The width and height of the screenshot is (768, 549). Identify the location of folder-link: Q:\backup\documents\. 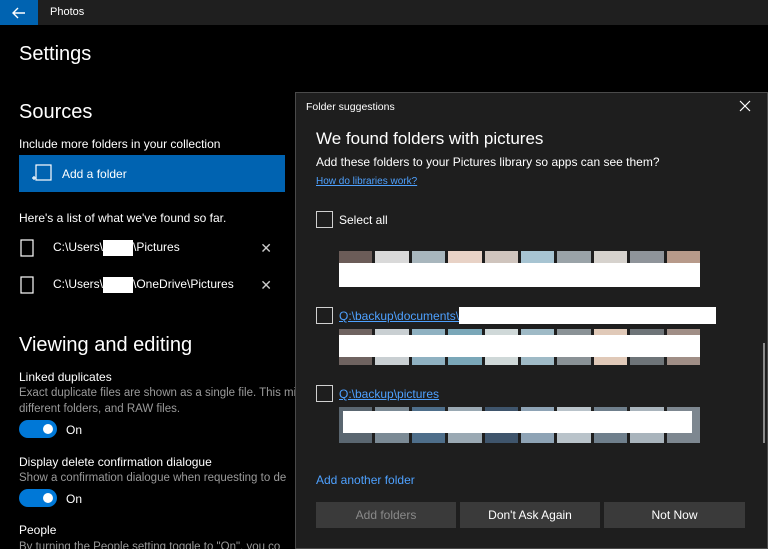
(399, 316).